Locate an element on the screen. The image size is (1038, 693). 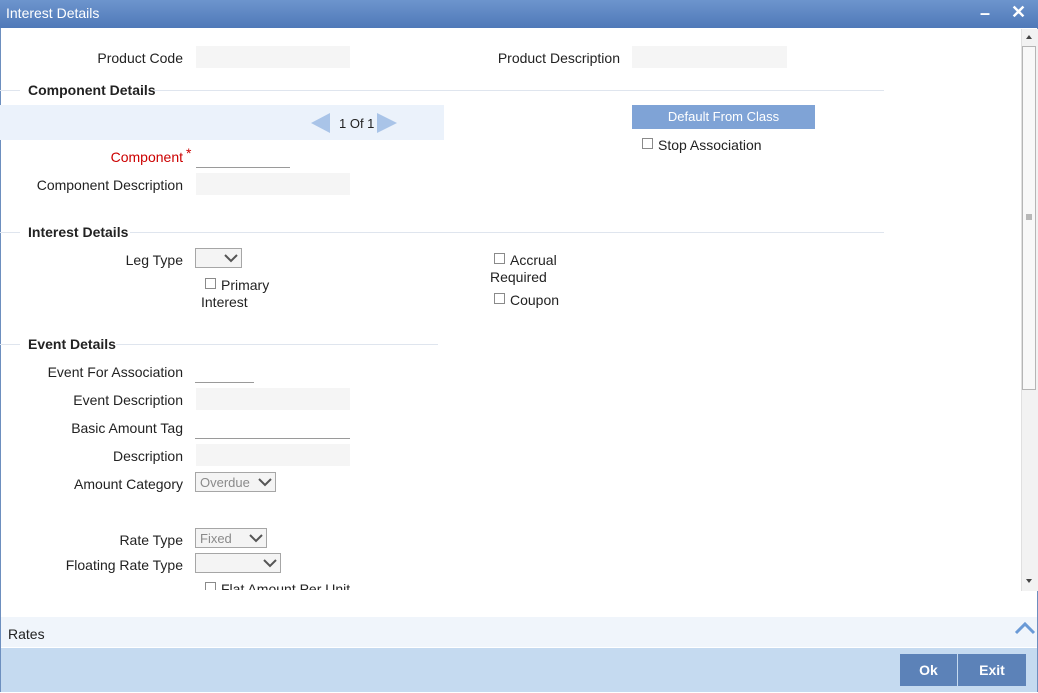
ok-button: Ok is located at coordinates (928, 670).